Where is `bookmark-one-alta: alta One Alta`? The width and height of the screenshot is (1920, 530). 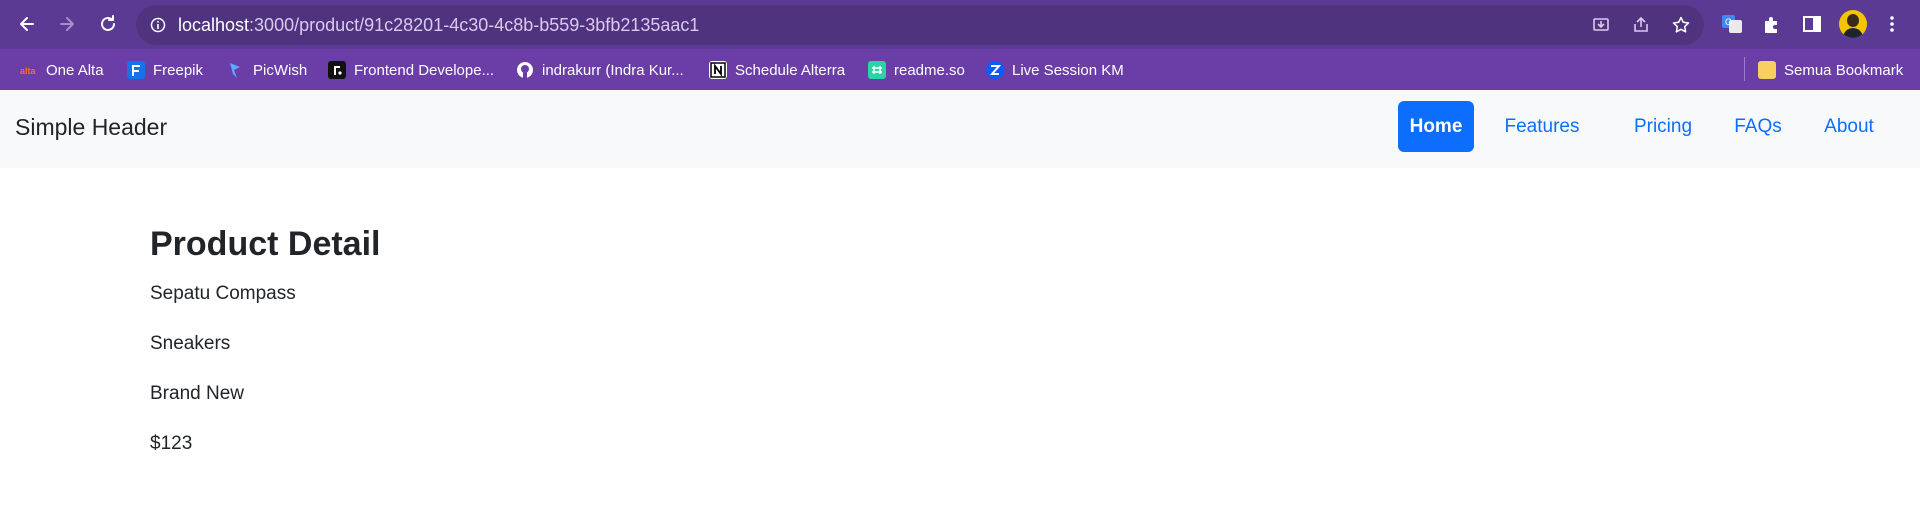
bookmark-one-alta: alta One Alta is located at coordinates (62, 70).